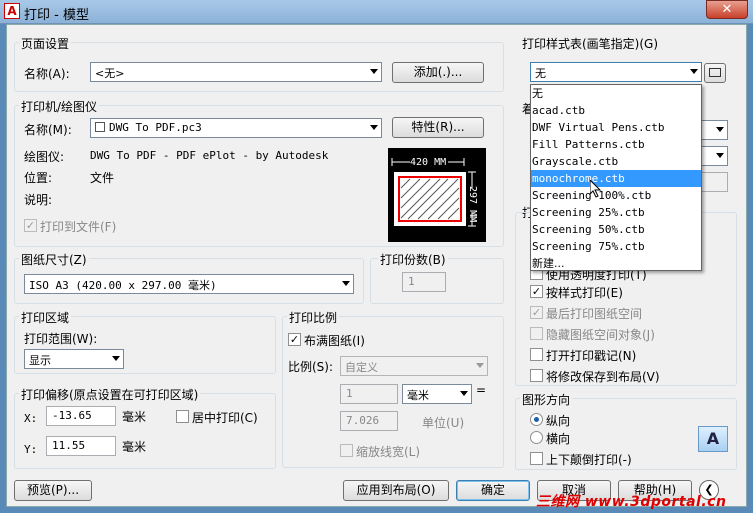 Image resolution: width=753 pixels, height=513 pixels. Describe the element at coordinates (590, 44) in the screenshot. I see `plot-style-label: 打印样式表(画笔指定)(G)` at that location.